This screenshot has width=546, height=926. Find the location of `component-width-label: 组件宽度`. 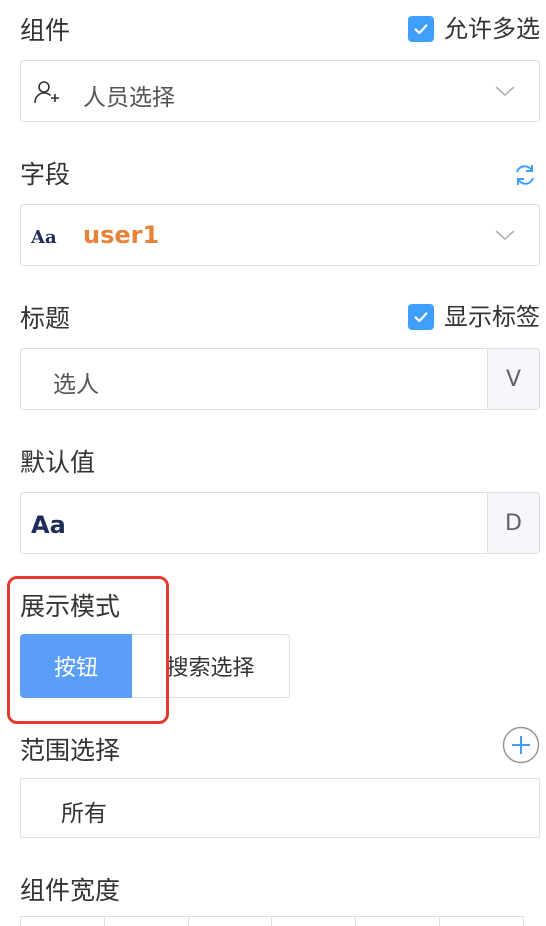

component-width-label: 组件宽度 is located at coordinates (70, 890).